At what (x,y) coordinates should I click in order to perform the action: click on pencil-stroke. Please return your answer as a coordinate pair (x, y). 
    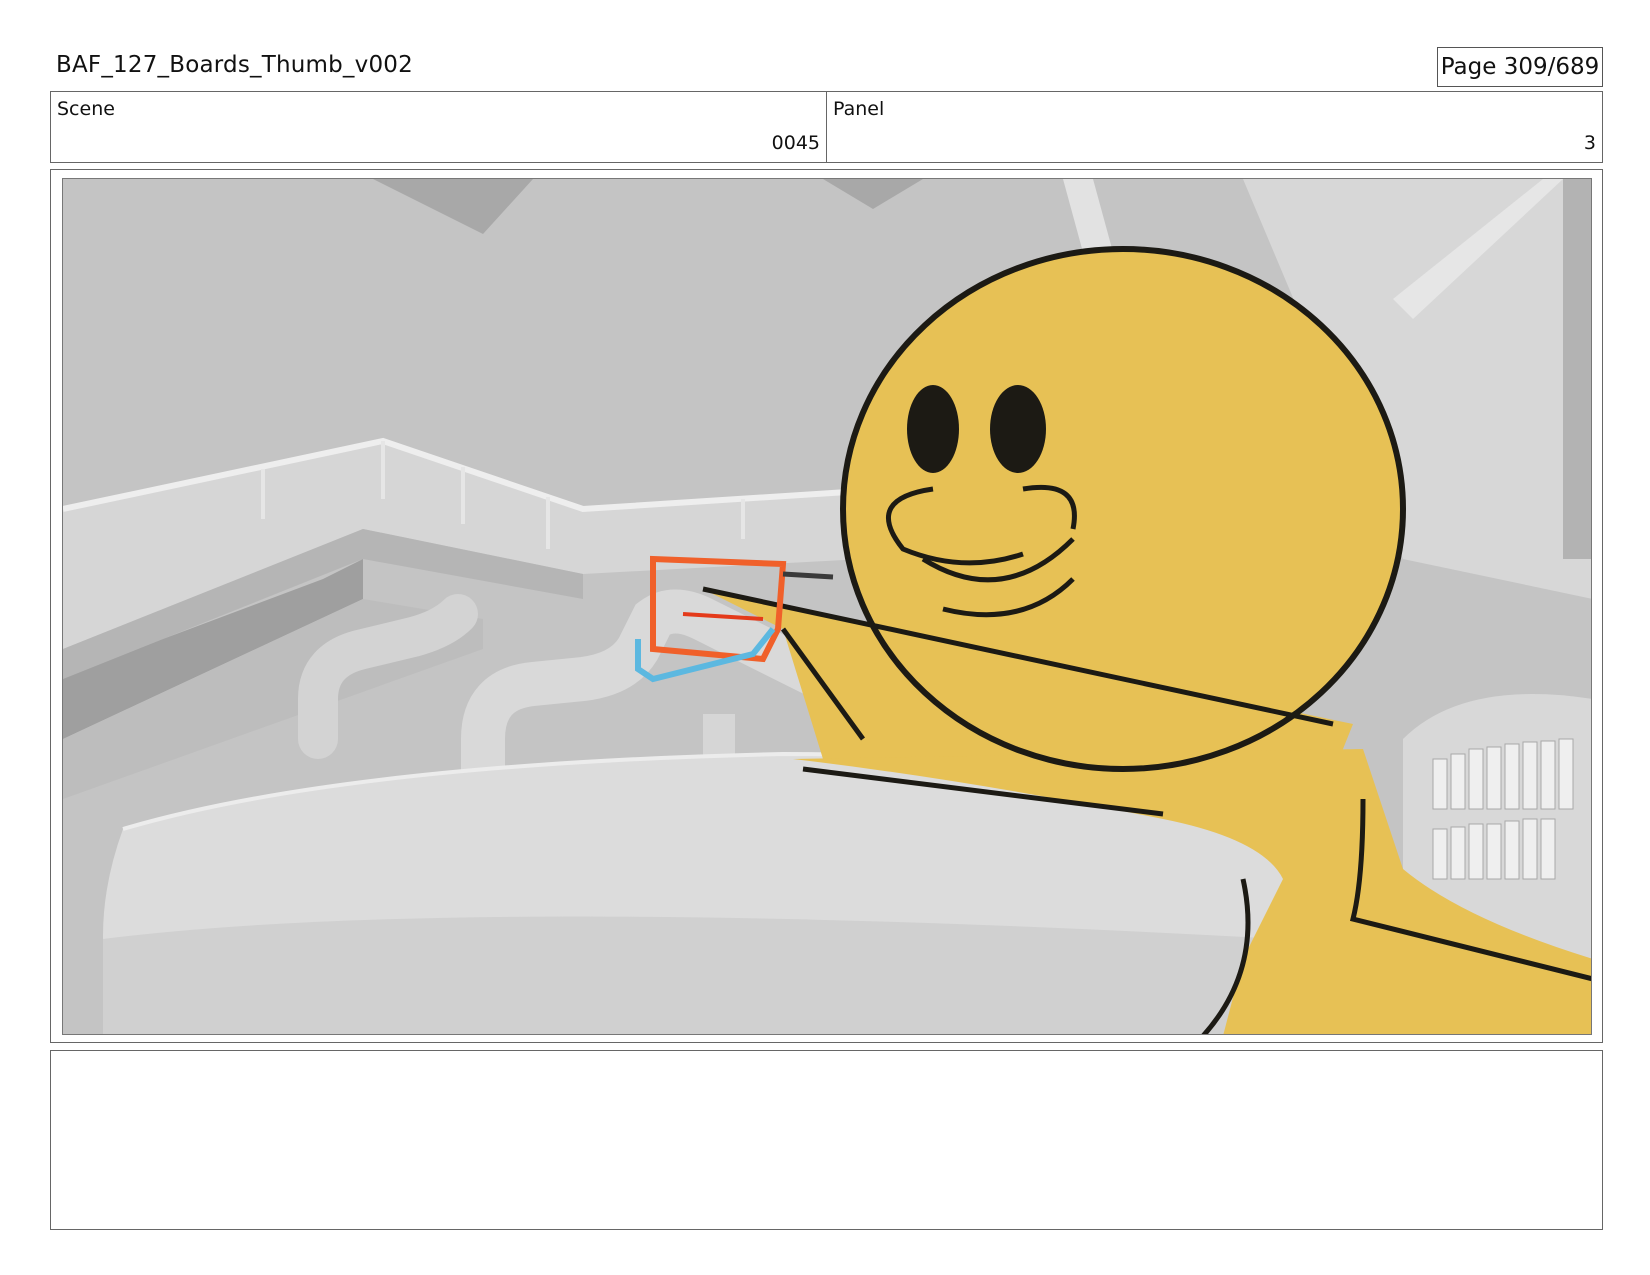
    Looking at the image, I should click on (808, 575).